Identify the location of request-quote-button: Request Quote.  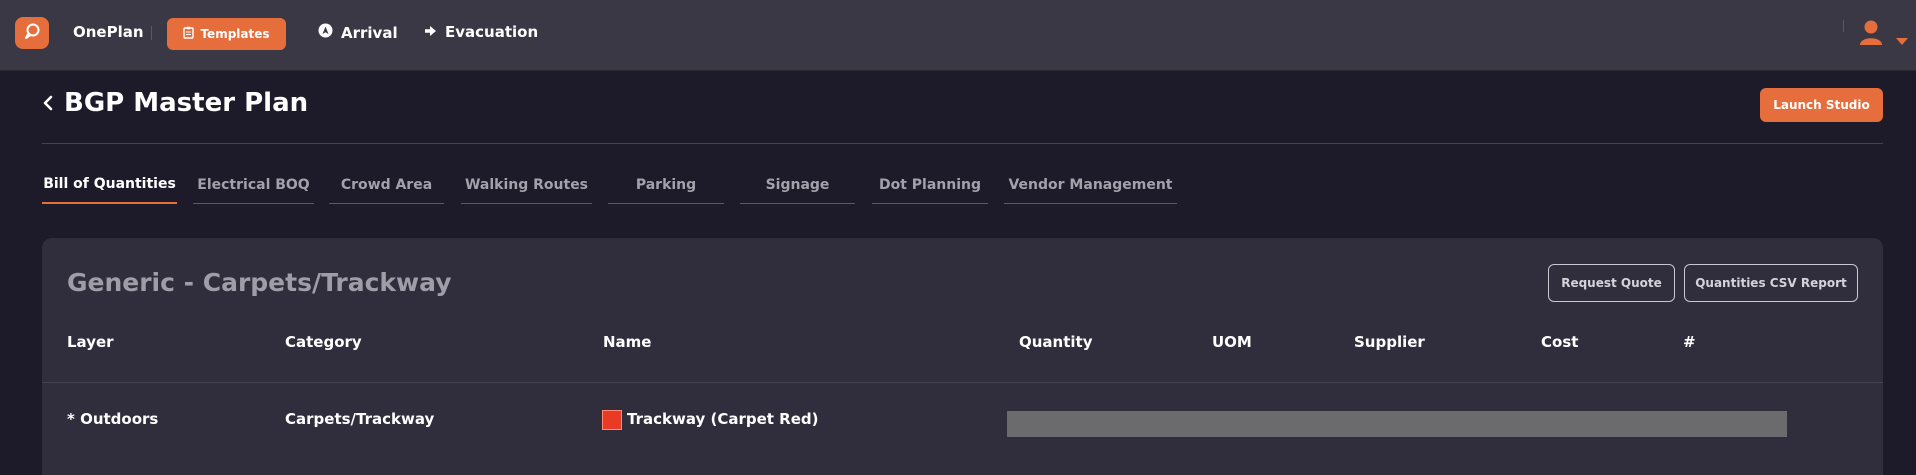
(1611, 283).